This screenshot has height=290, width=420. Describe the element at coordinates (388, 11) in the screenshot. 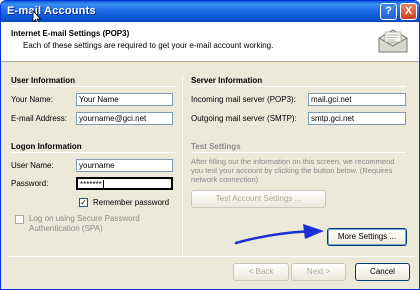

I see `help-button: ?` at that location.